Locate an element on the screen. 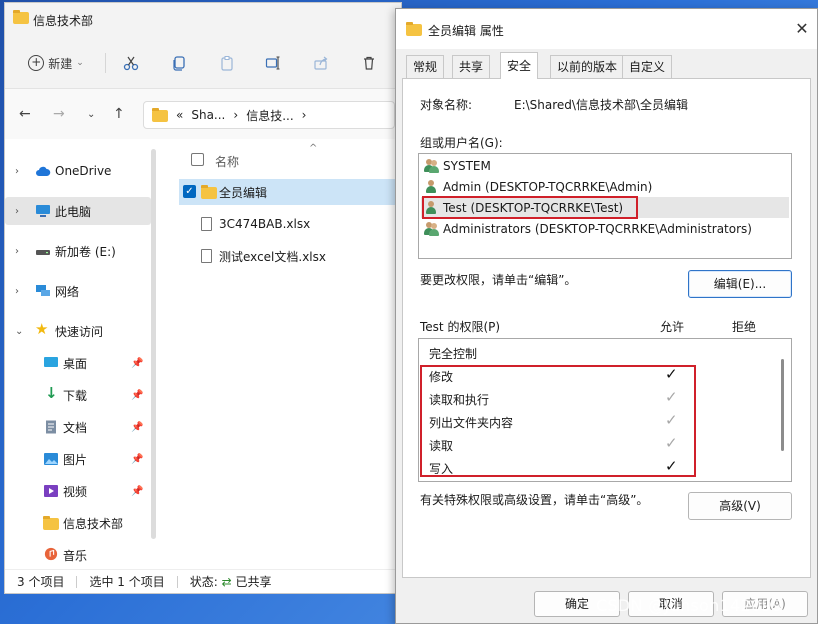  sidebar-item-label: 音乐 is located at coordinates (75, 555).